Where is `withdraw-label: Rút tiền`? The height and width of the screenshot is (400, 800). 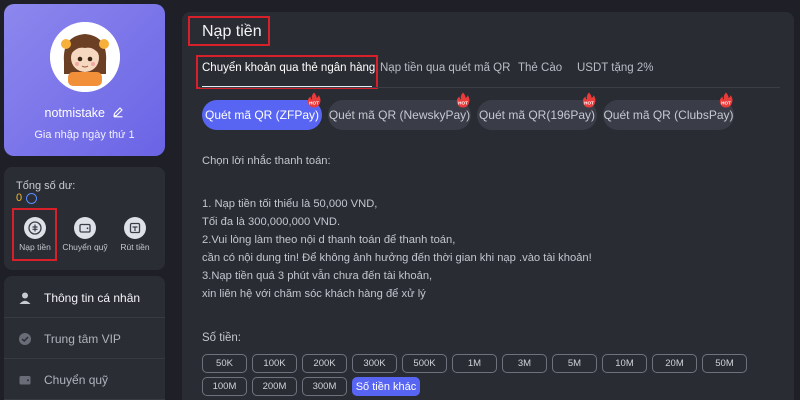
withdraw-label: Rút tiền is located at coordinates (135, 246).